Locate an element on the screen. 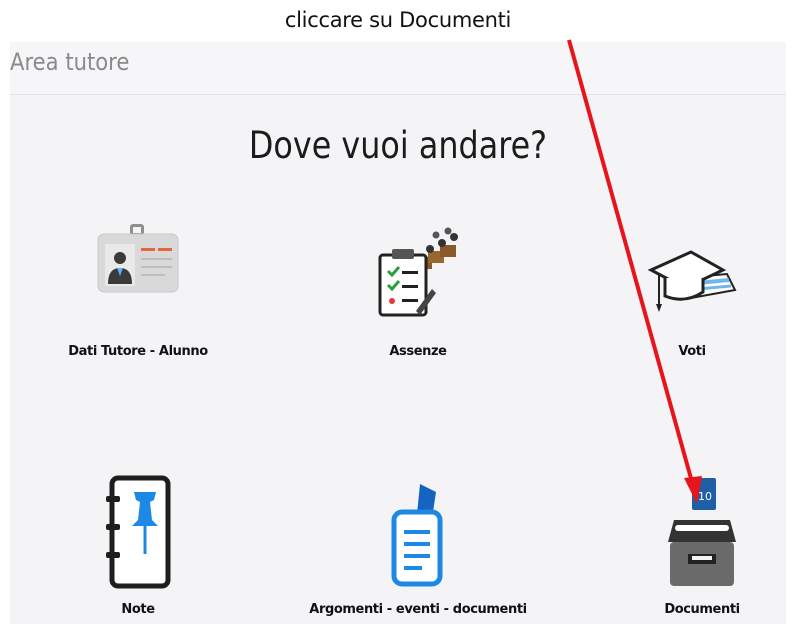  tile-dati-tutore-alunno: Dati Tutore - Alunno is located at coordinates (138, 292).